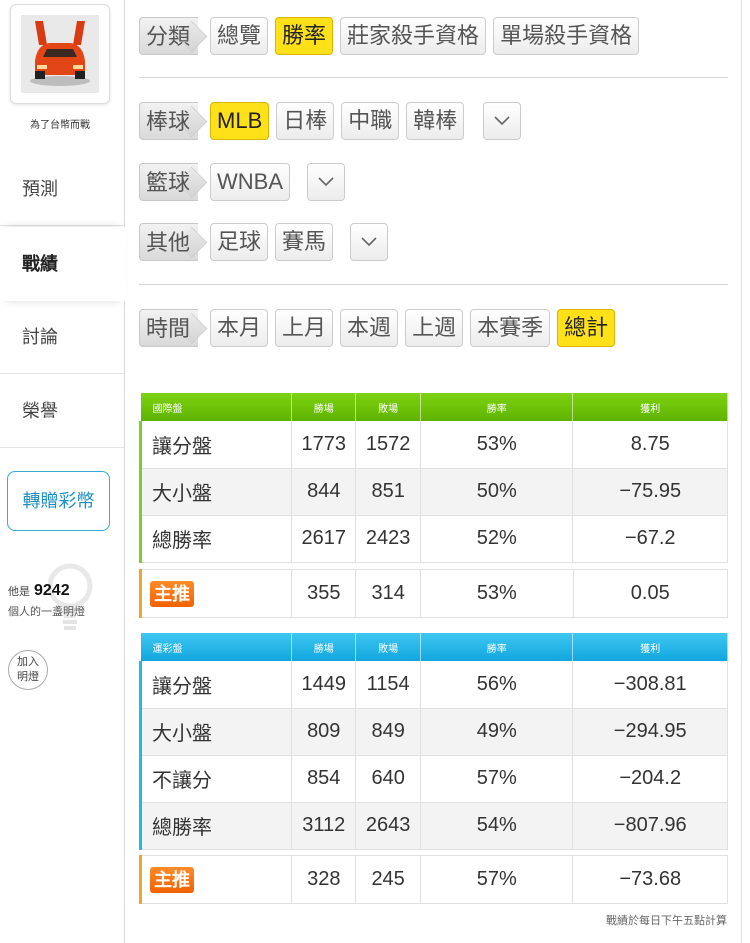 This screenshot has height=943, width=750. I want to click on cell-profit: −75.95, so click(650, 492).